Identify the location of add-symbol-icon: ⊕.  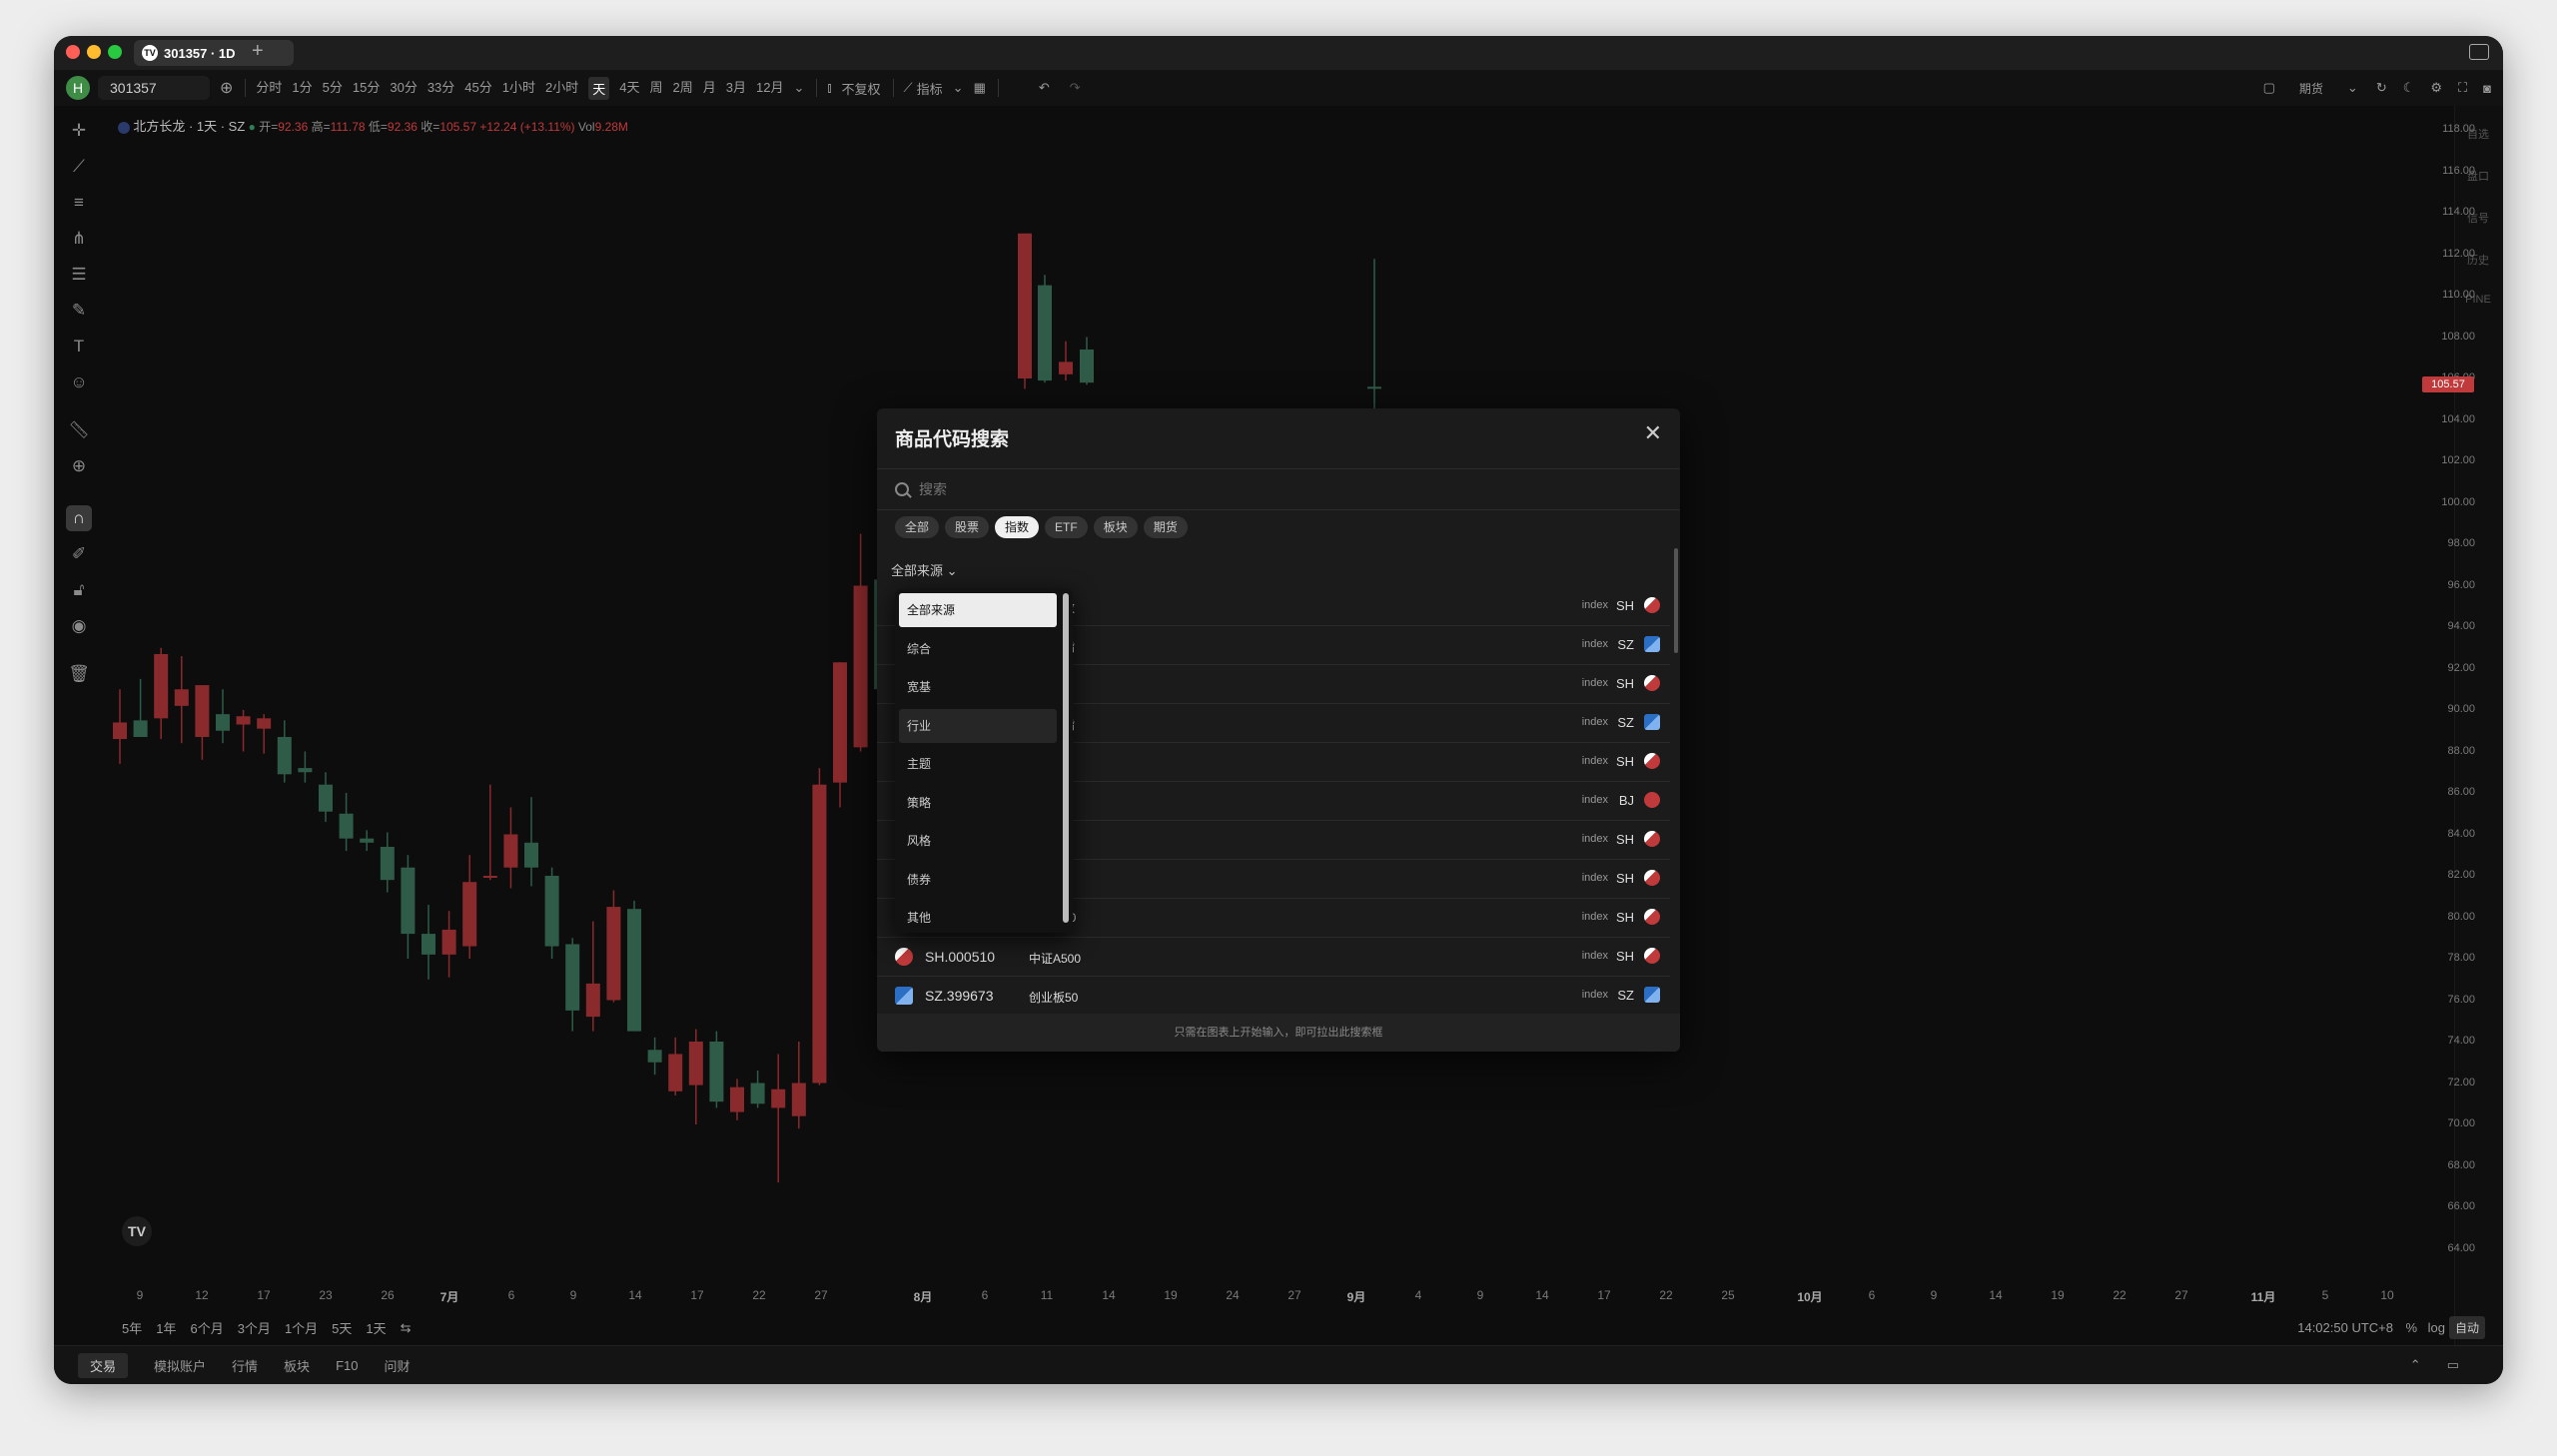
(226, 88).